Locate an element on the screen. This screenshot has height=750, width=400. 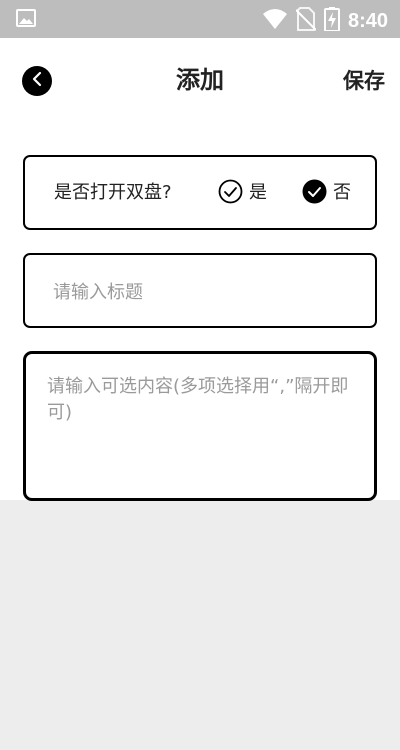
dual-disc-toggle-card: 是否打开双盘? 是 否 is located at coordinates (200, 192).